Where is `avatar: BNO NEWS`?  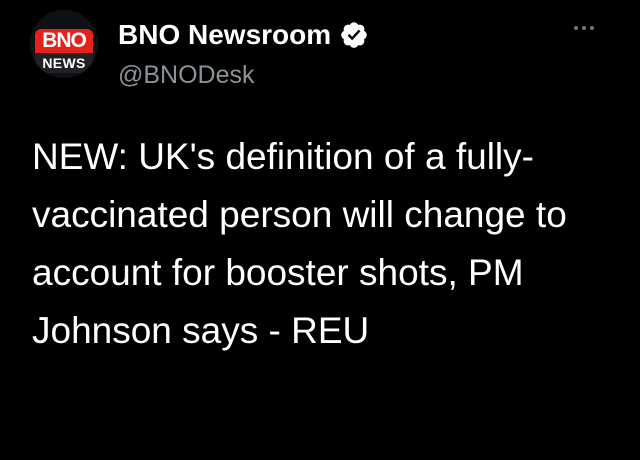 avatar: BNO NEWS is located at coordinates (64, 44).